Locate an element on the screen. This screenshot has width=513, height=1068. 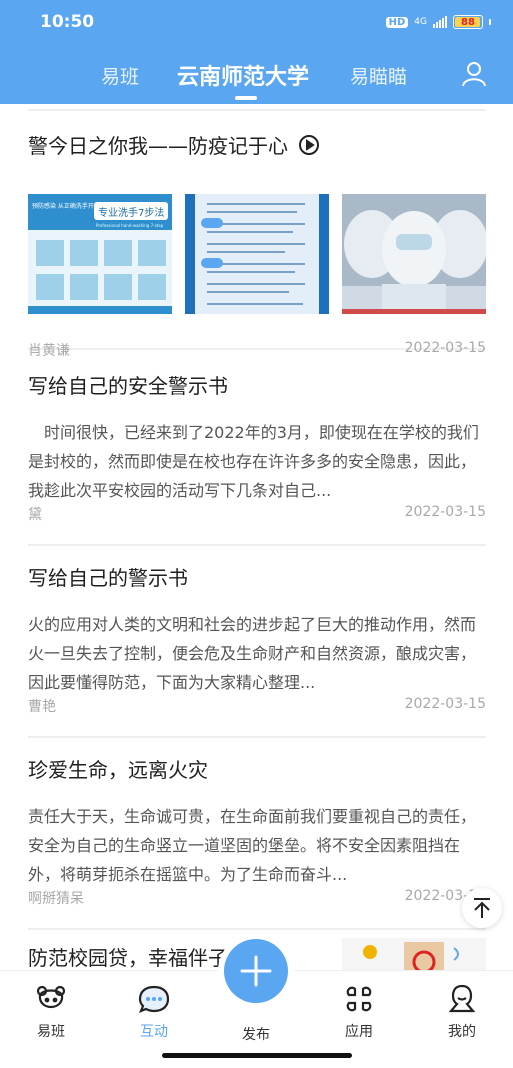
post-author: 肖黄谦 is located at coordinates (49, 351).